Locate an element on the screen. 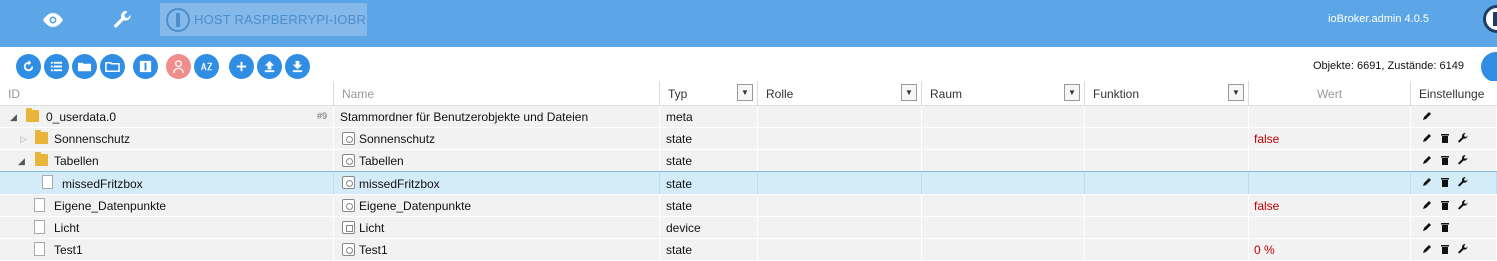 This screenshot has width=1497, height=261. row-name: Sonnenschutz is located at coordinates (397, 139).